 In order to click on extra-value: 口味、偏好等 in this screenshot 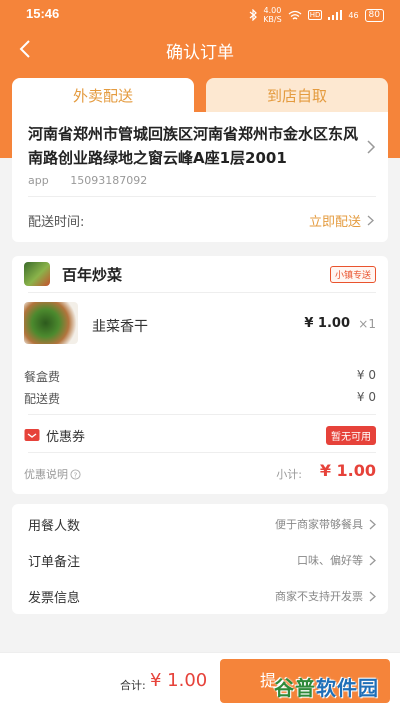, I will do `click(336, 560)`.